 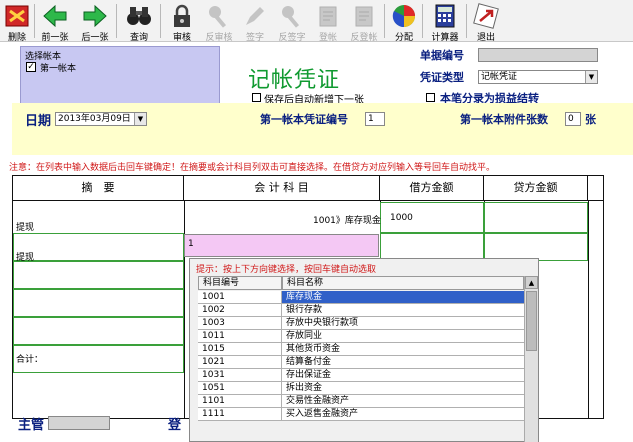 I want to click on auto-add-checkbox, so click(x=256, y=97).